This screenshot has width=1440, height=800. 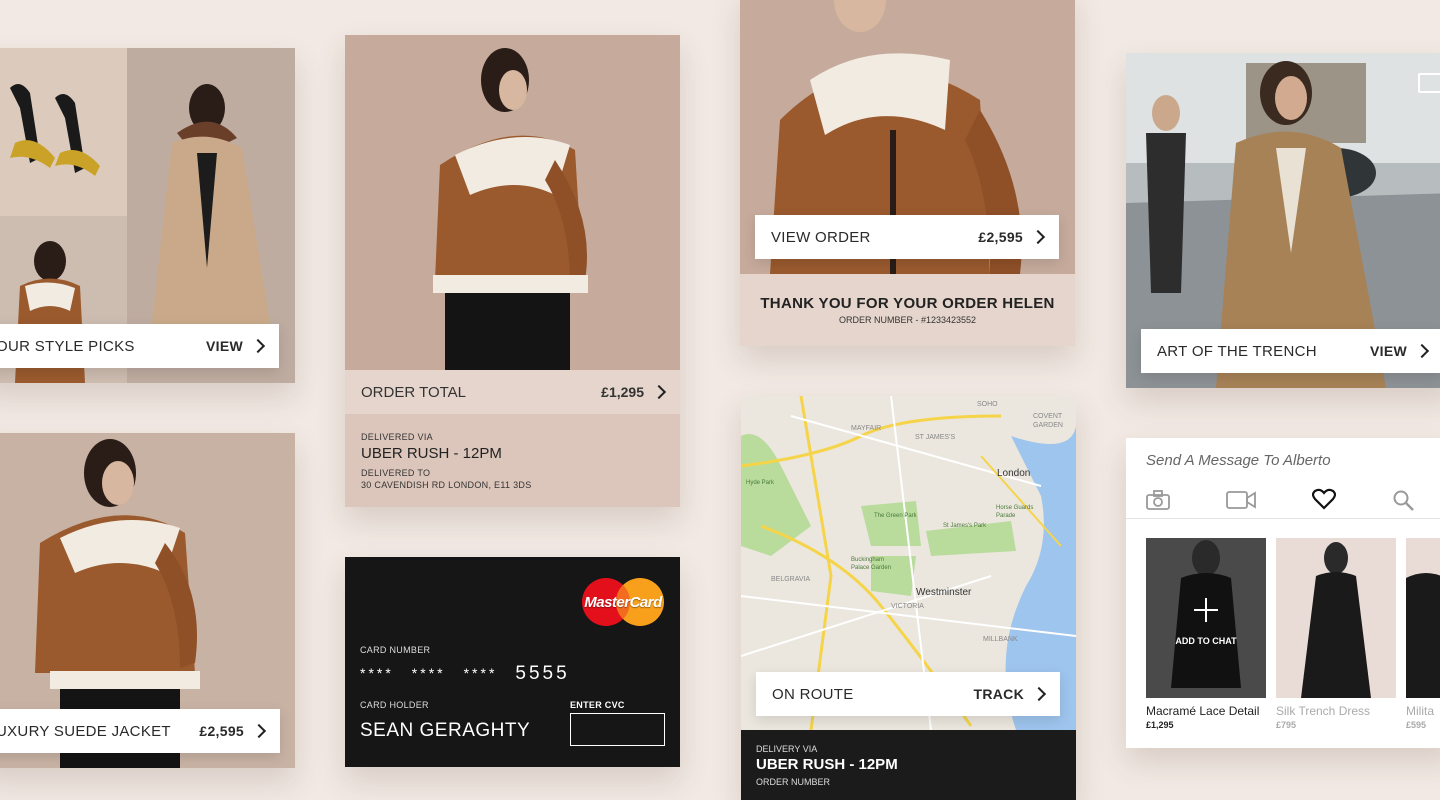 What do you see at coordinates (871, 564) in the screenshot?
I see `map-label-buckingham: Buckingham Palace Garden` at bounding box center [871, 564].